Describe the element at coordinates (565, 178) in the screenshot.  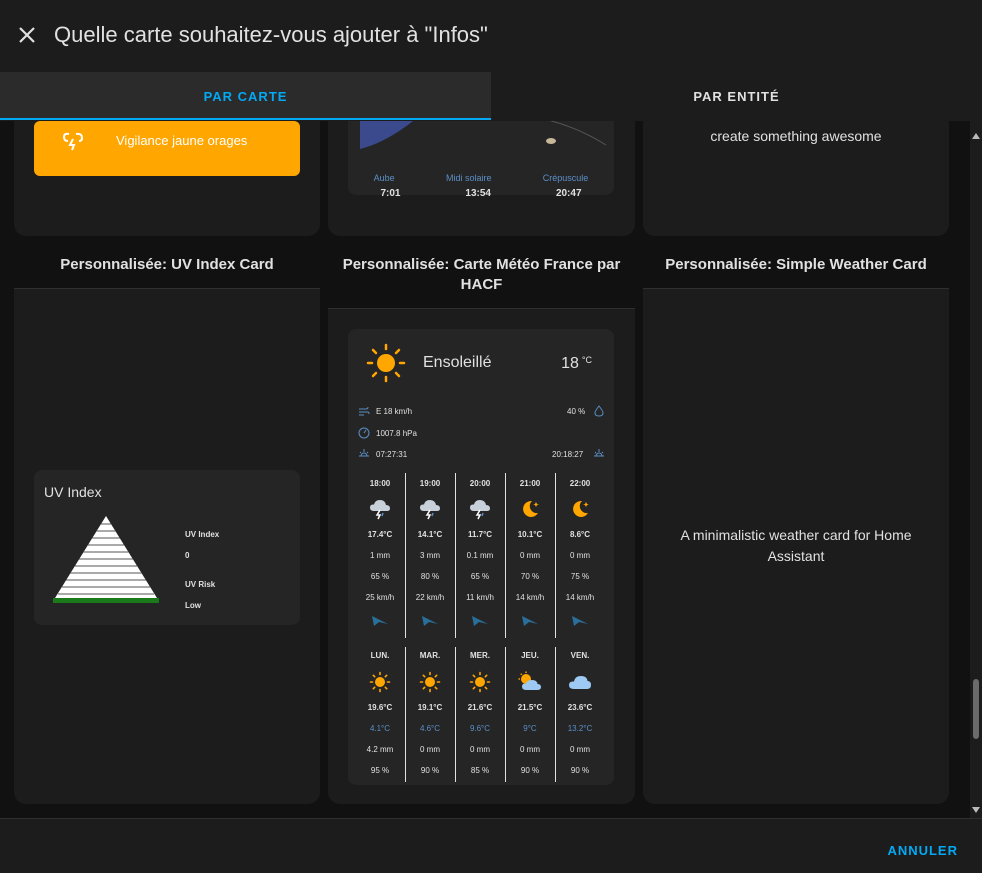
I see `sun-label-dusk: Crépuscule` at that location.